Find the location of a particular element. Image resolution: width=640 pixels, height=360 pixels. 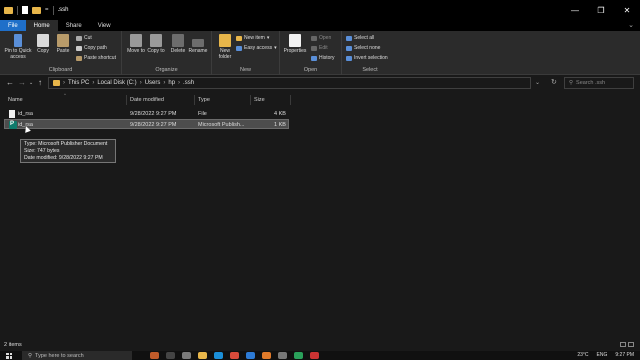

copy-button: Copy is located at coordinates (43, 44).